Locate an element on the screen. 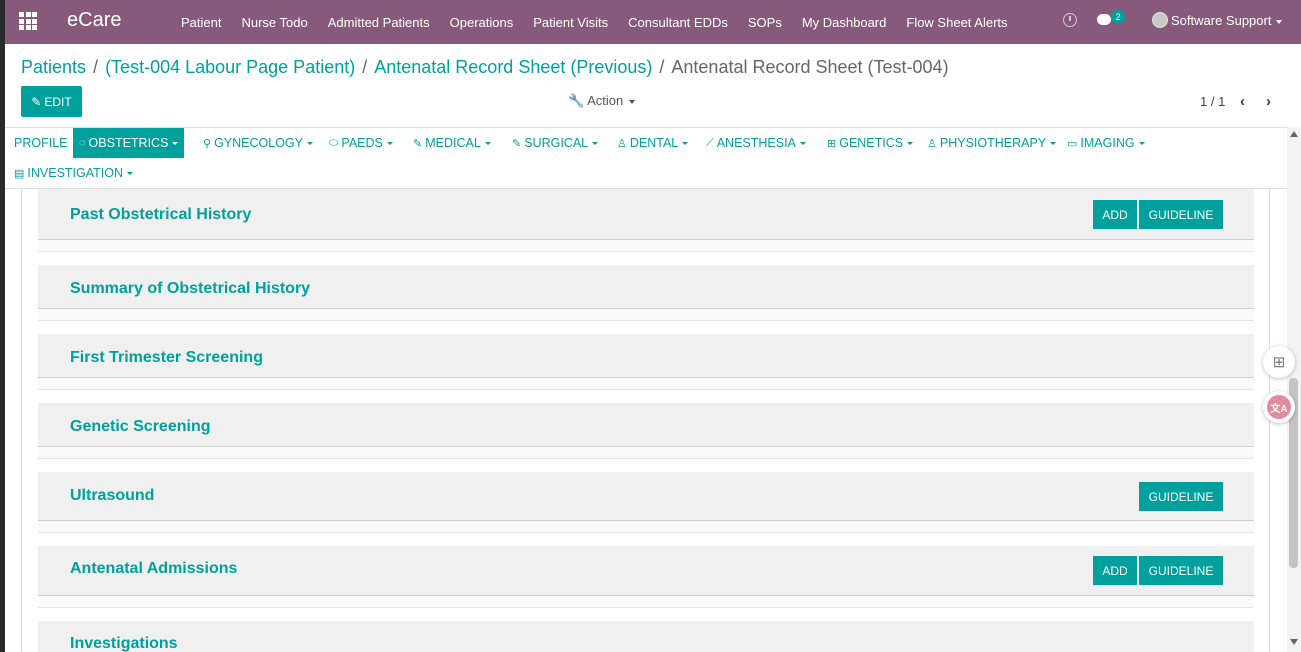 The height and width of the screenshot is (652, 1301). add-widget-icon: ⊞ is located at coordinates (1279, 362).